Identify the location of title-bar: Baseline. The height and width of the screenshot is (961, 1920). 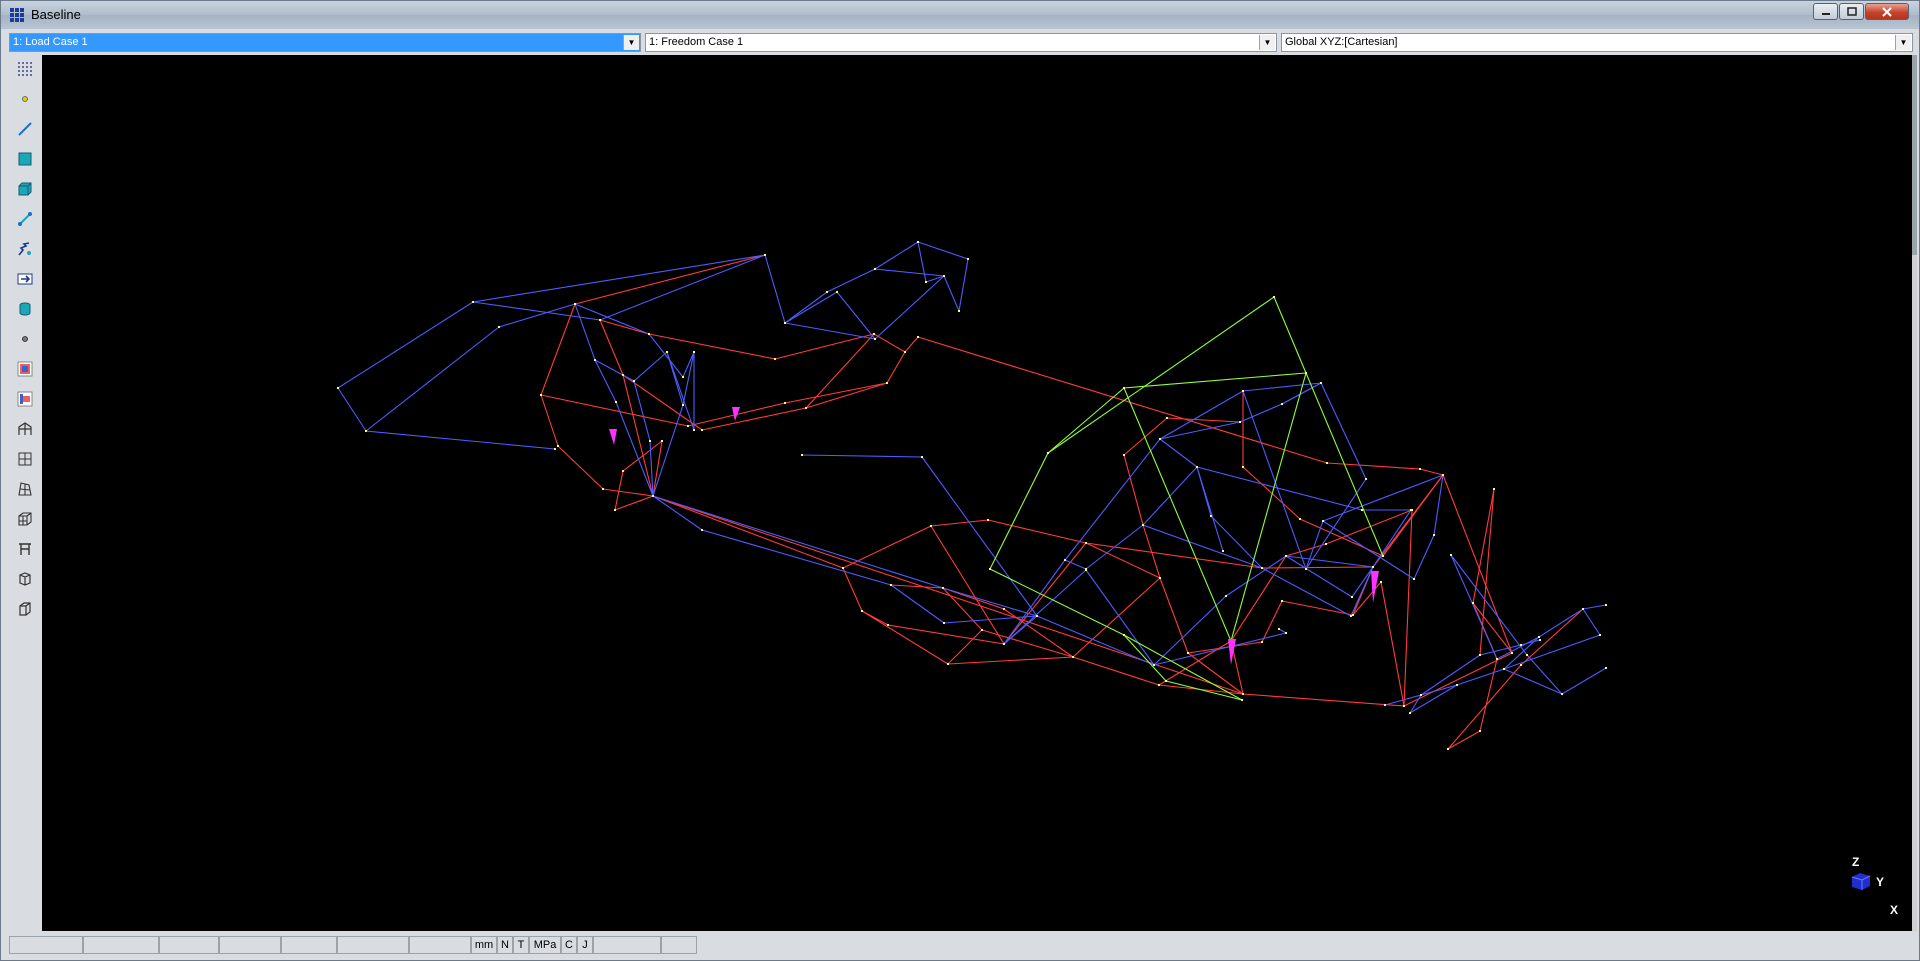
(960, 15).